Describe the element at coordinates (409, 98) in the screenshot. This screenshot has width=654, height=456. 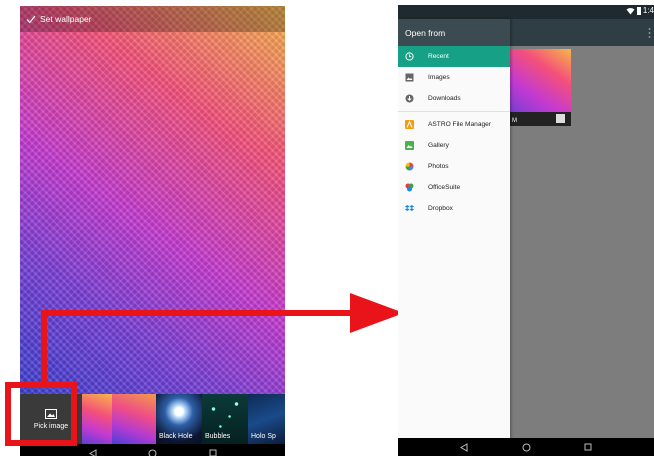
I see `download-icon` at that location.